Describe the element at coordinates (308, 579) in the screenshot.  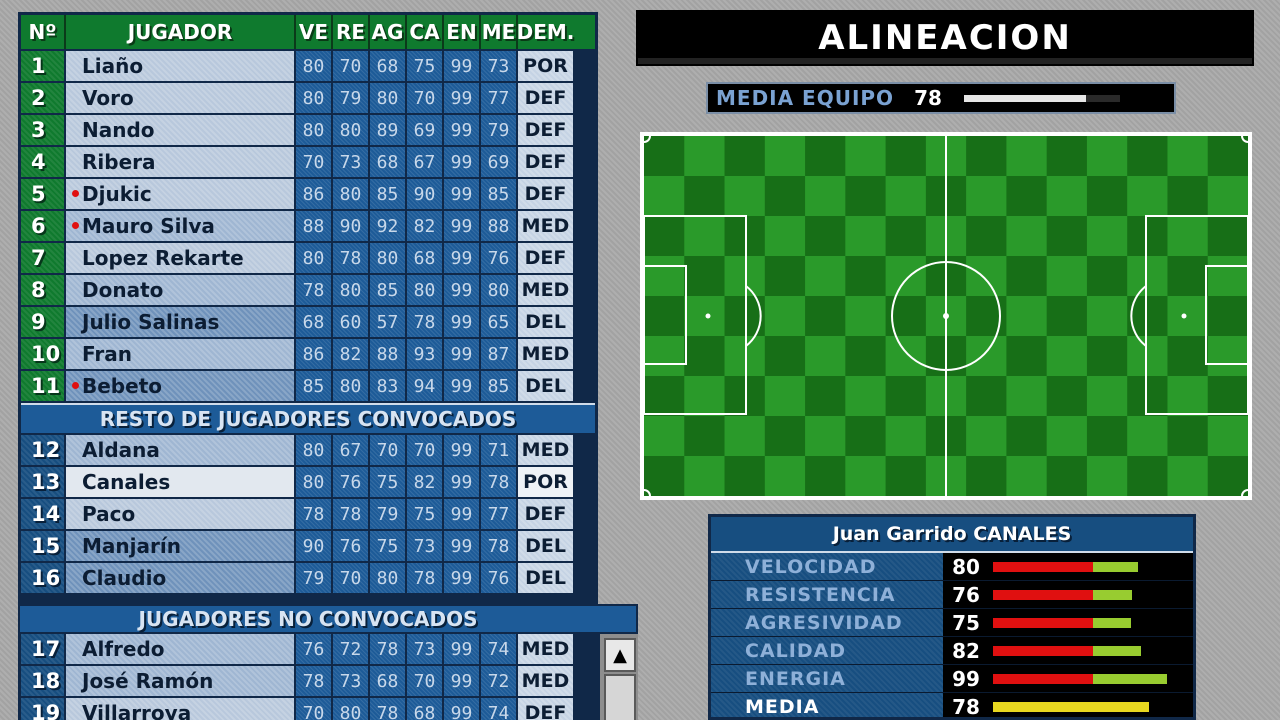
I see `player-row: 16 Claudio 79 70 80 78 99 76 DEL` at that location.